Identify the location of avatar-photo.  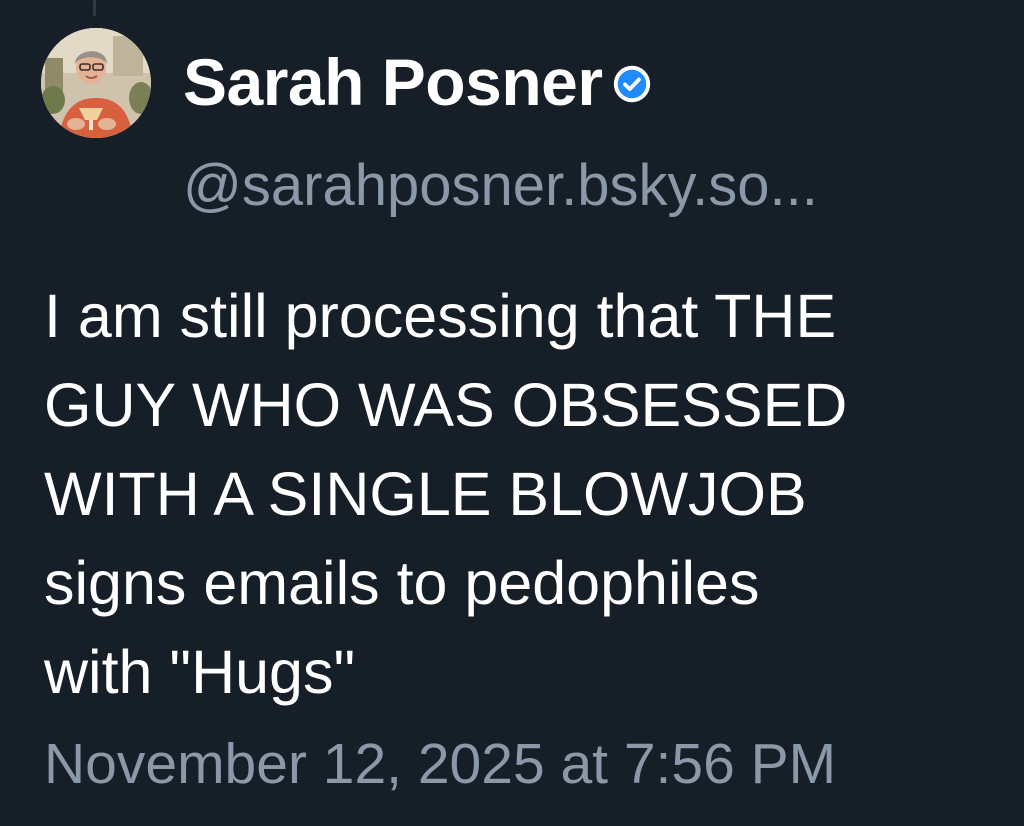
(96, 83).